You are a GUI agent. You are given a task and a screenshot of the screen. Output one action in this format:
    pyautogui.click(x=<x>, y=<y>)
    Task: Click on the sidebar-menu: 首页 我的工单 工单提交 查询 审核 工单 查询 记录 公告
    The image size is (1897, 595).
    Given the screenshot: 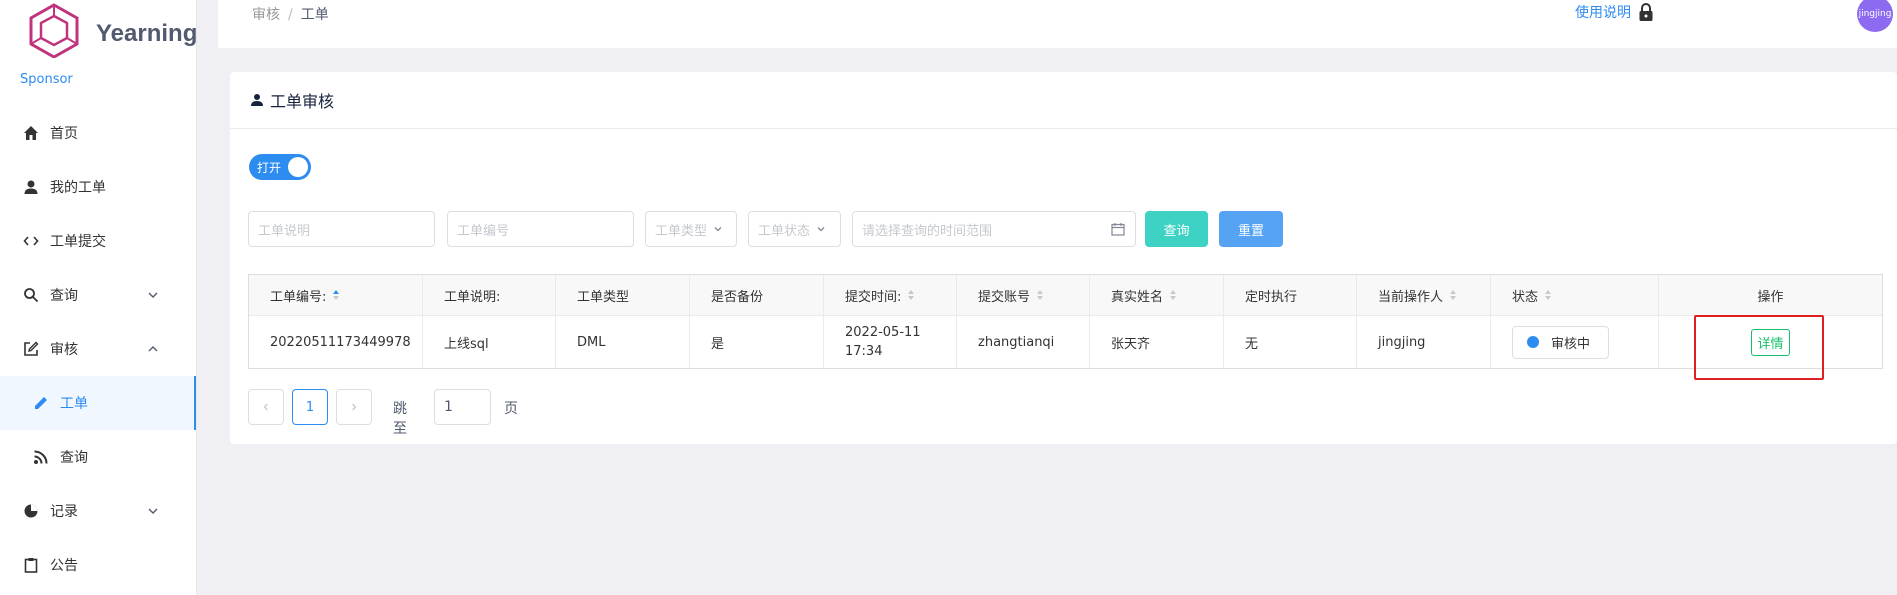 What is the action you would take?
    pyautogui.click(x=98, y=349)
    